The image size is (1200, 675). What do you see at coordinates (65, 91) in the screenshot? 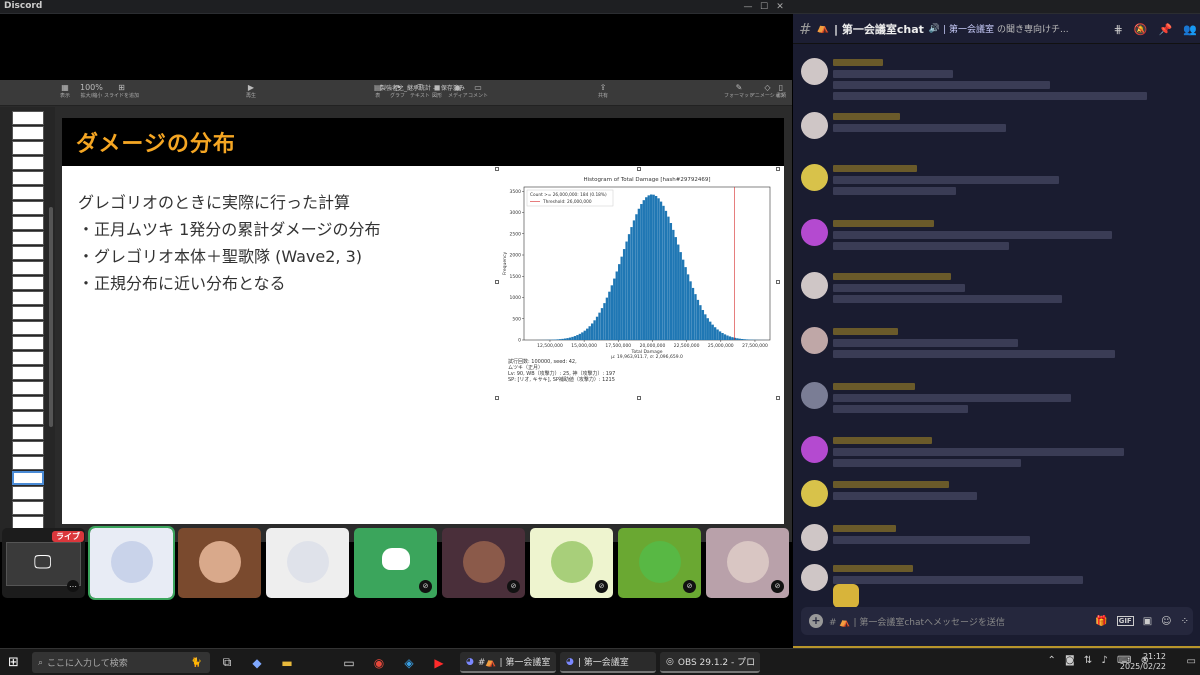
I see `view-button: ▦ 表示` at bounding box center [65, 91].